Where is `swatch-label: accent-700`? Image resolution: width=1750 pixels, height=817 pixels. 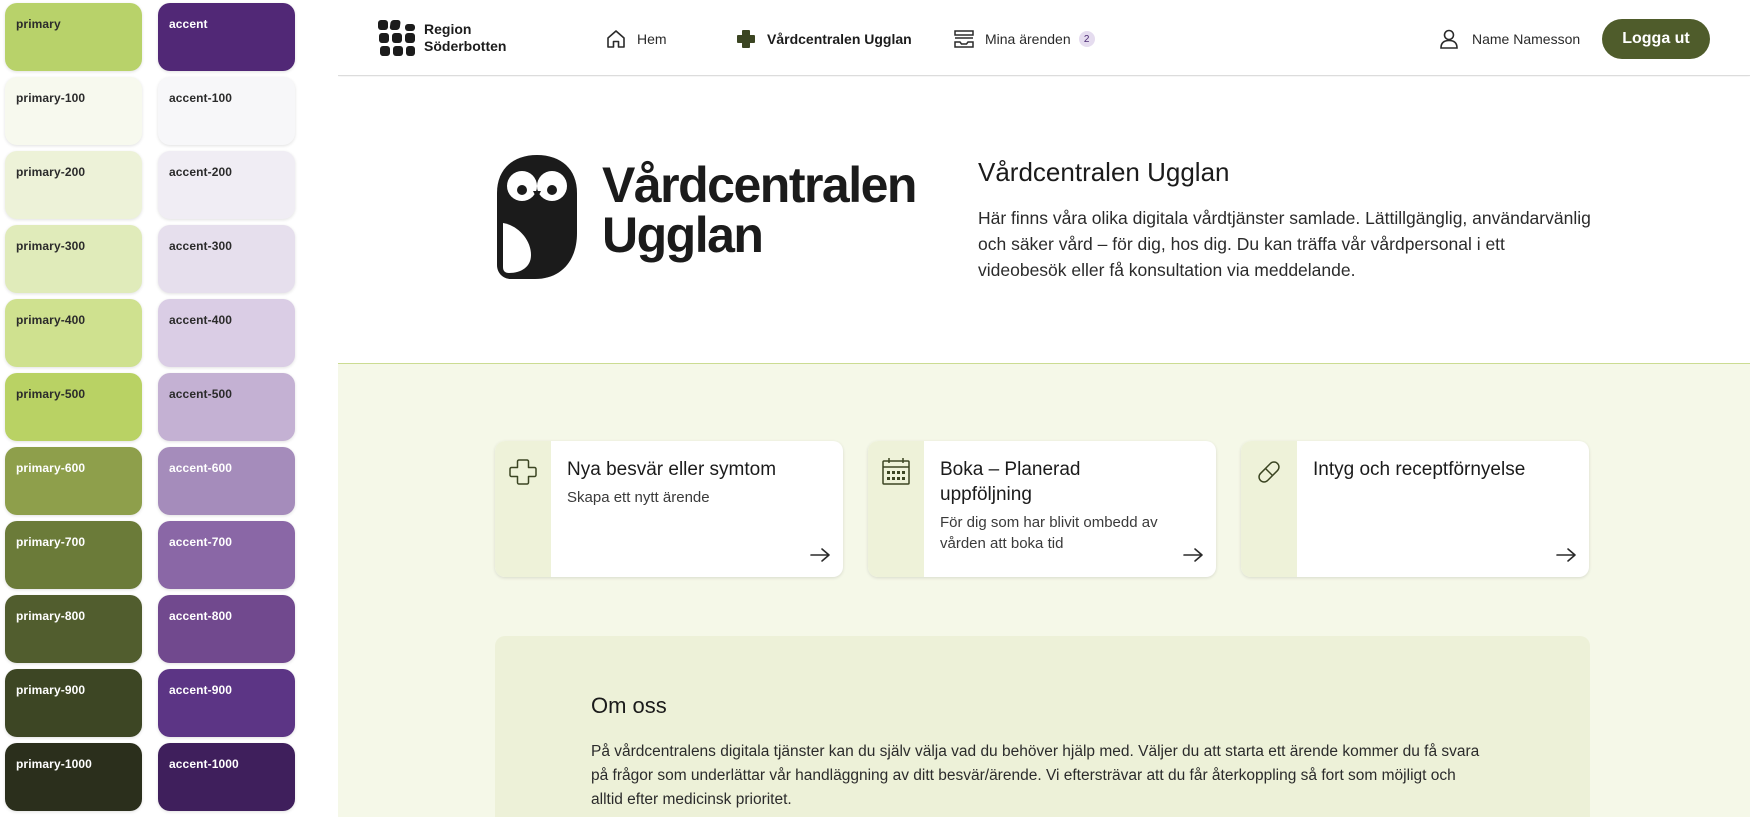
swatch-label: accent-700 is located at coordinates (201, 542).